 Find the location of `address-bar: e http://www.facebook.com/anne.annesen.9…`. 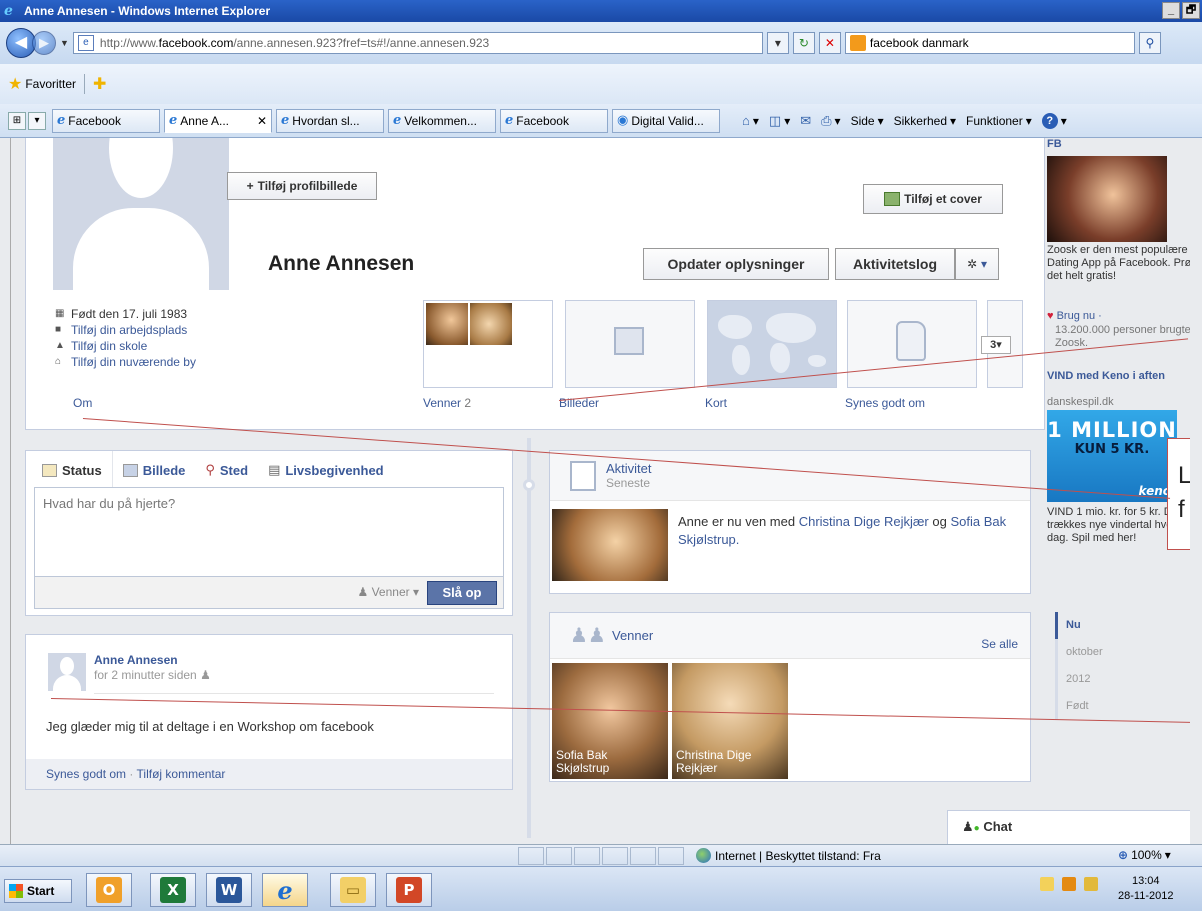

address-bar: e http://www.facebook.com/anne.annesen.9… is located at coordinates (417, 43).